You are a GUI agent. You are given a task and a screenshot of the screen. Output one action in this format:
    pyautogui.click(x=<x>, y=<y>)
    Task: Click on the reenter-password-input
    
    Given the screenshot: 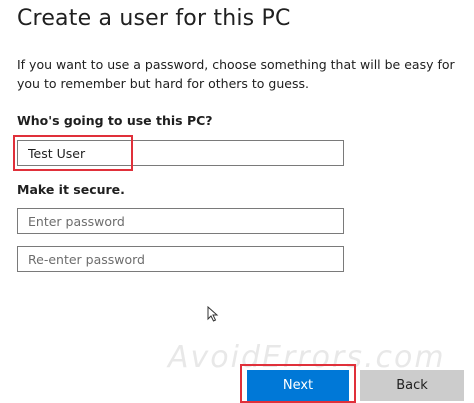 What is the action you would take?
    pyautogui.click(x=180, y=259)
    